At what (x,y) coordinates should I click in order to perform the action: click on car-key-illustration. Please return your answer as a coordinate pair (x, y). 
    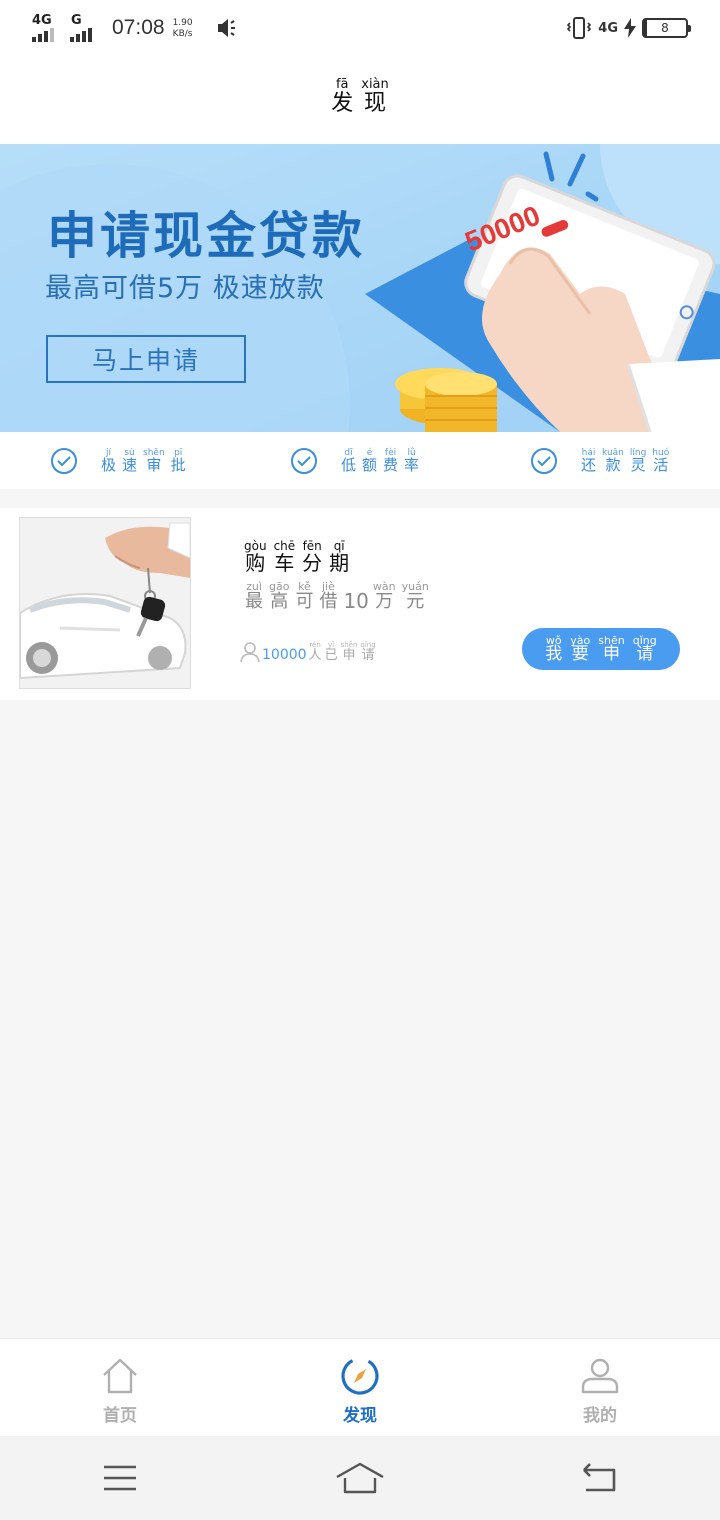
    Looking at the image, I should click on (105, 603).